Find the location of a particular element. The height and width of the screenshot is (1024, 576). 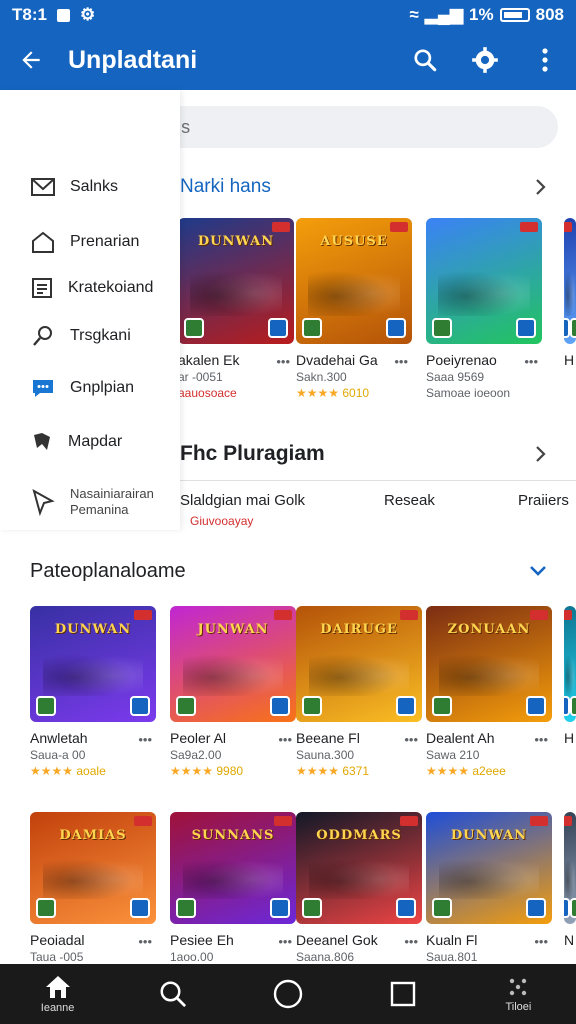

back-arrow-icon is located at coordinates (31, 60).